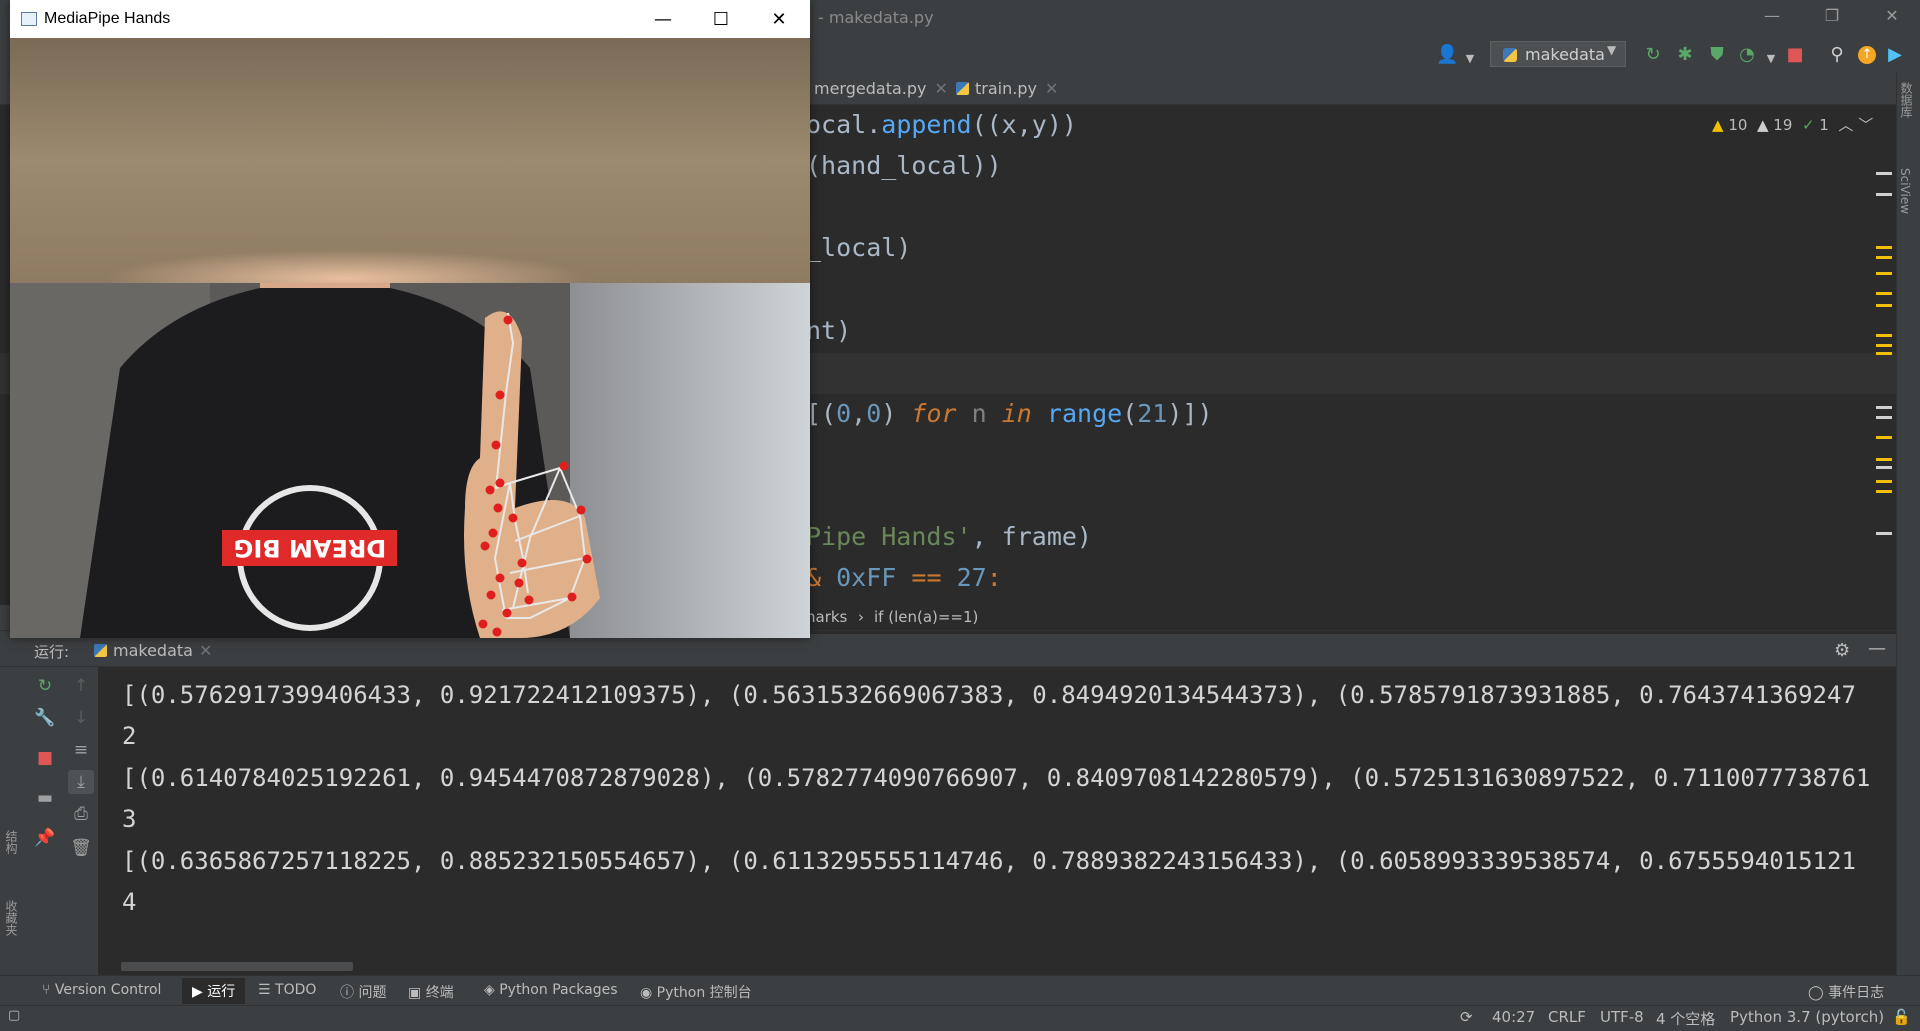 The width and height of the screenshot is (1920, 1031). I want to click on tab-problems: ⓘ 问题, so click(363, 992).